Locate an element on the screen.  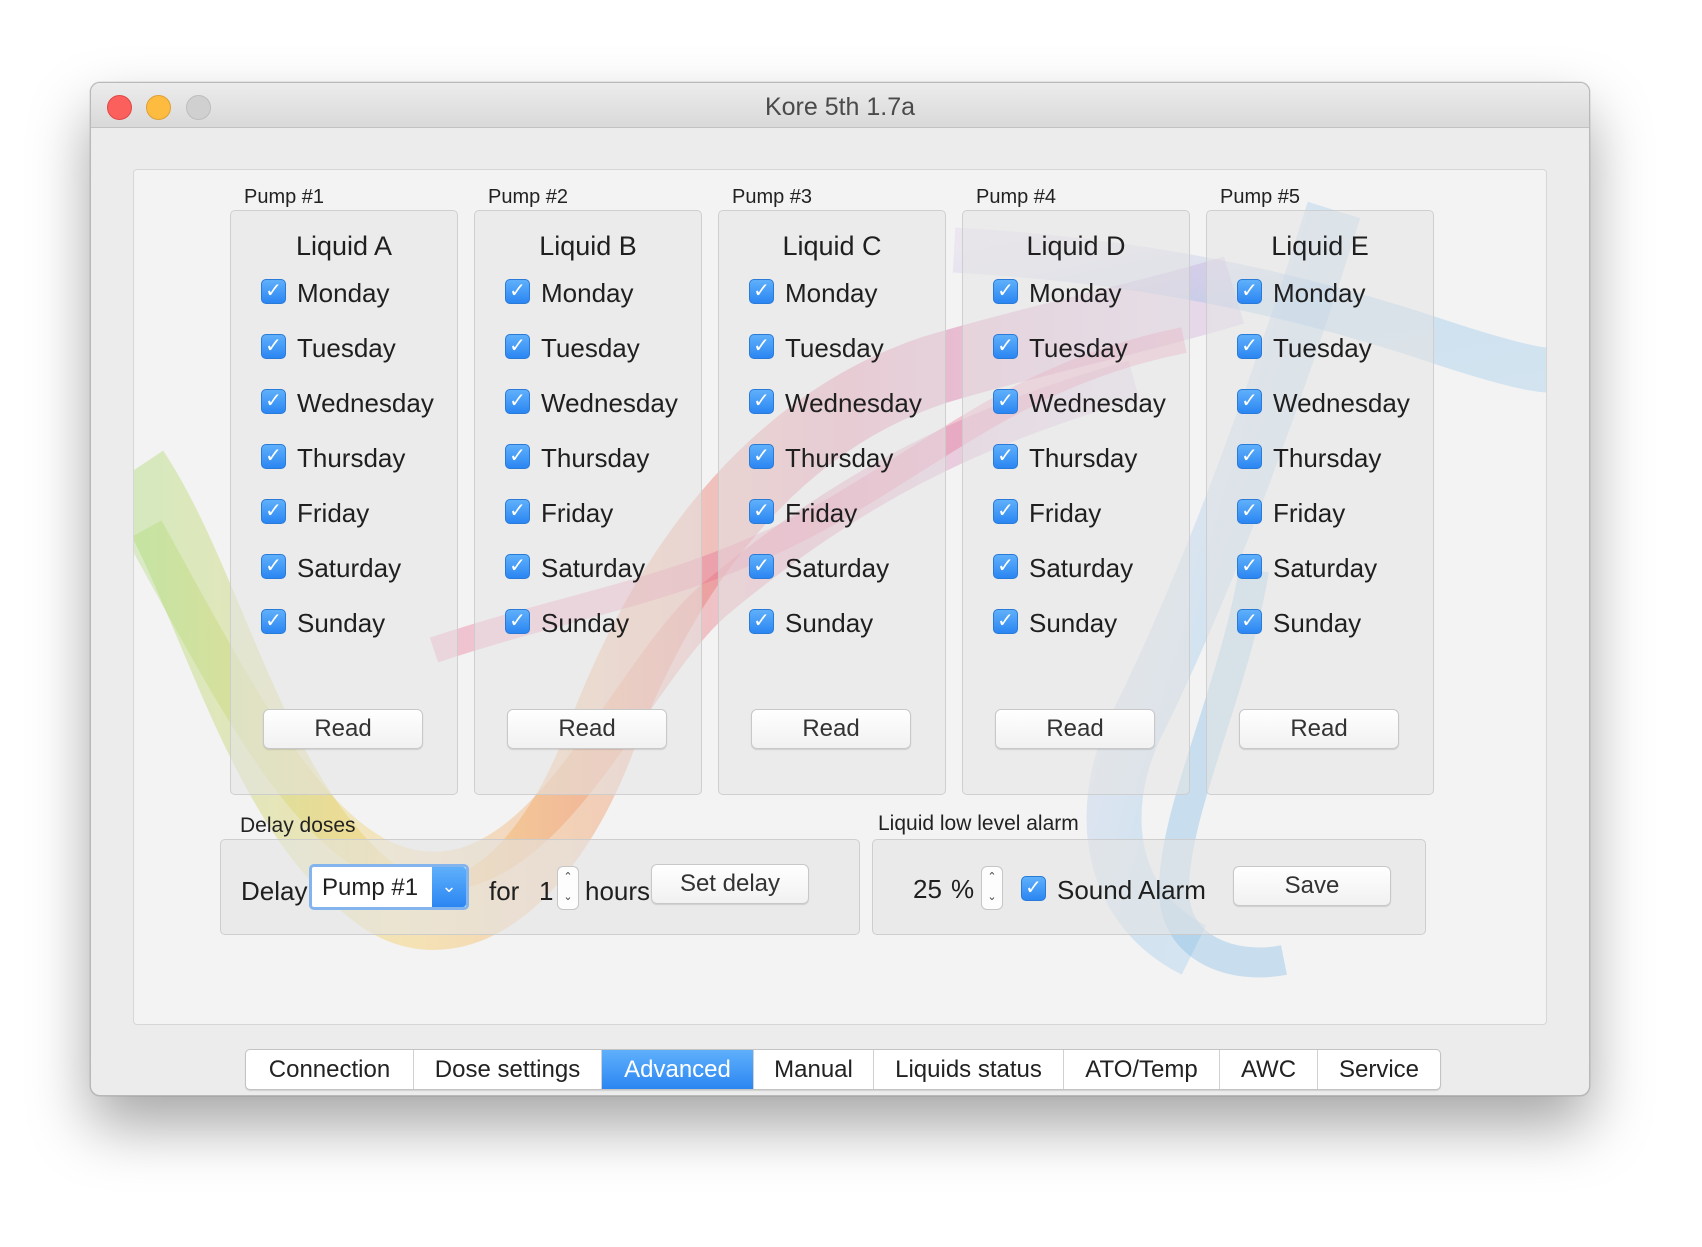
percent-stepper-icon: ⌃ ⌄ is located at coordinates (992, 888).